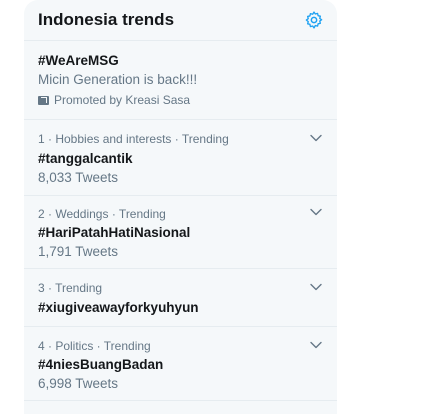 The height and width of the screenshot is (414, 435). What do you see at coordinates (122, 100) in the screenshot?
I see `promoted-by-text: Promoted by Kreasi Sasa` at bounding box center [122, 100].